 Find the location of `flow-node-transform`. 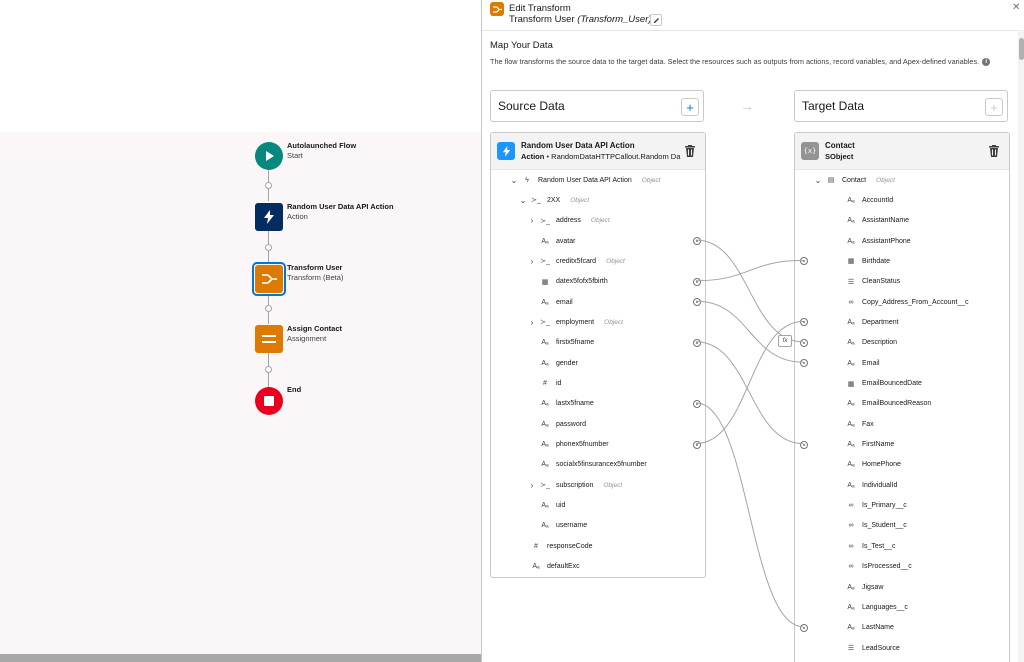

flow-node-transform is located at coordinates (269, 279).